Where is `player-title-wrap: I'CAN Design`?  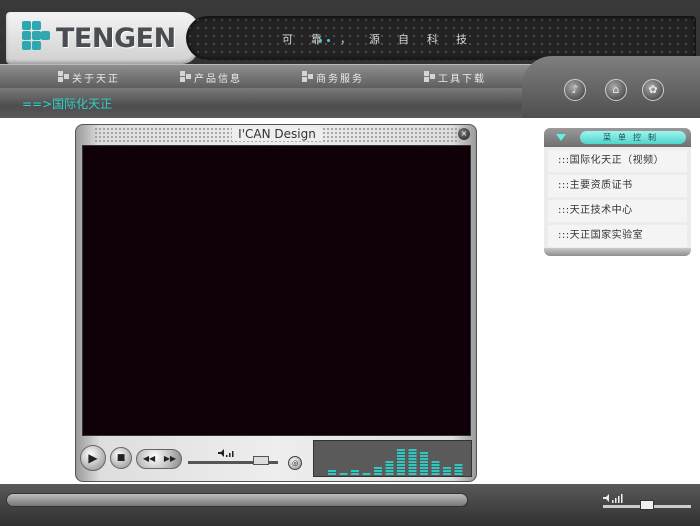 player-title-wrap: I'CAN Design is located at coordinates (277, 134).